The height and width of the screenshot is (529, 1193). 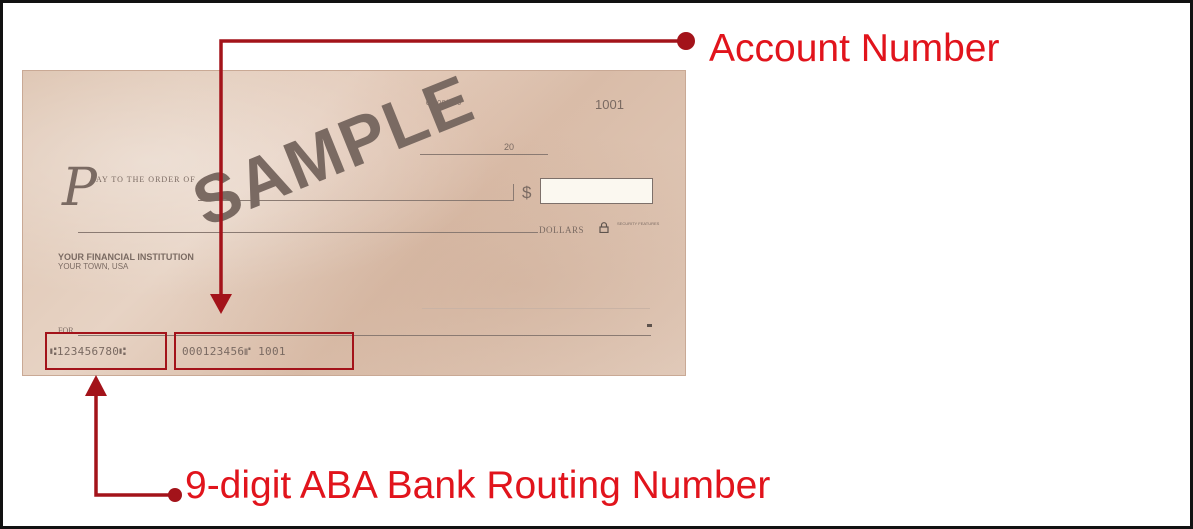 I want to click on account-arrow-dot, so click(x=686, y=41).